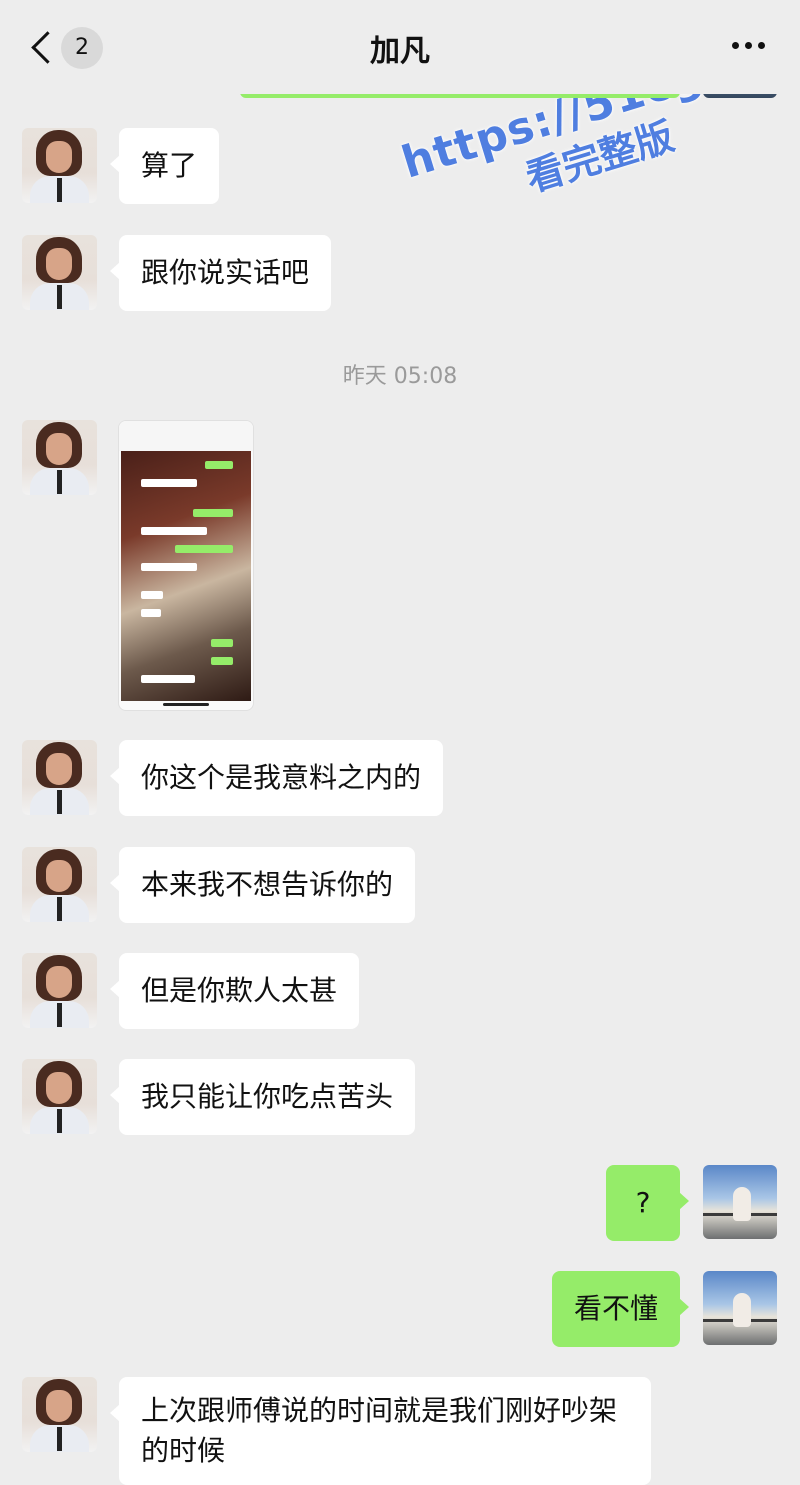  What do you see at coordinates (164, 166) in the screenshot?
I see `message-bubble: 算了` at bounding box center [164, 166].